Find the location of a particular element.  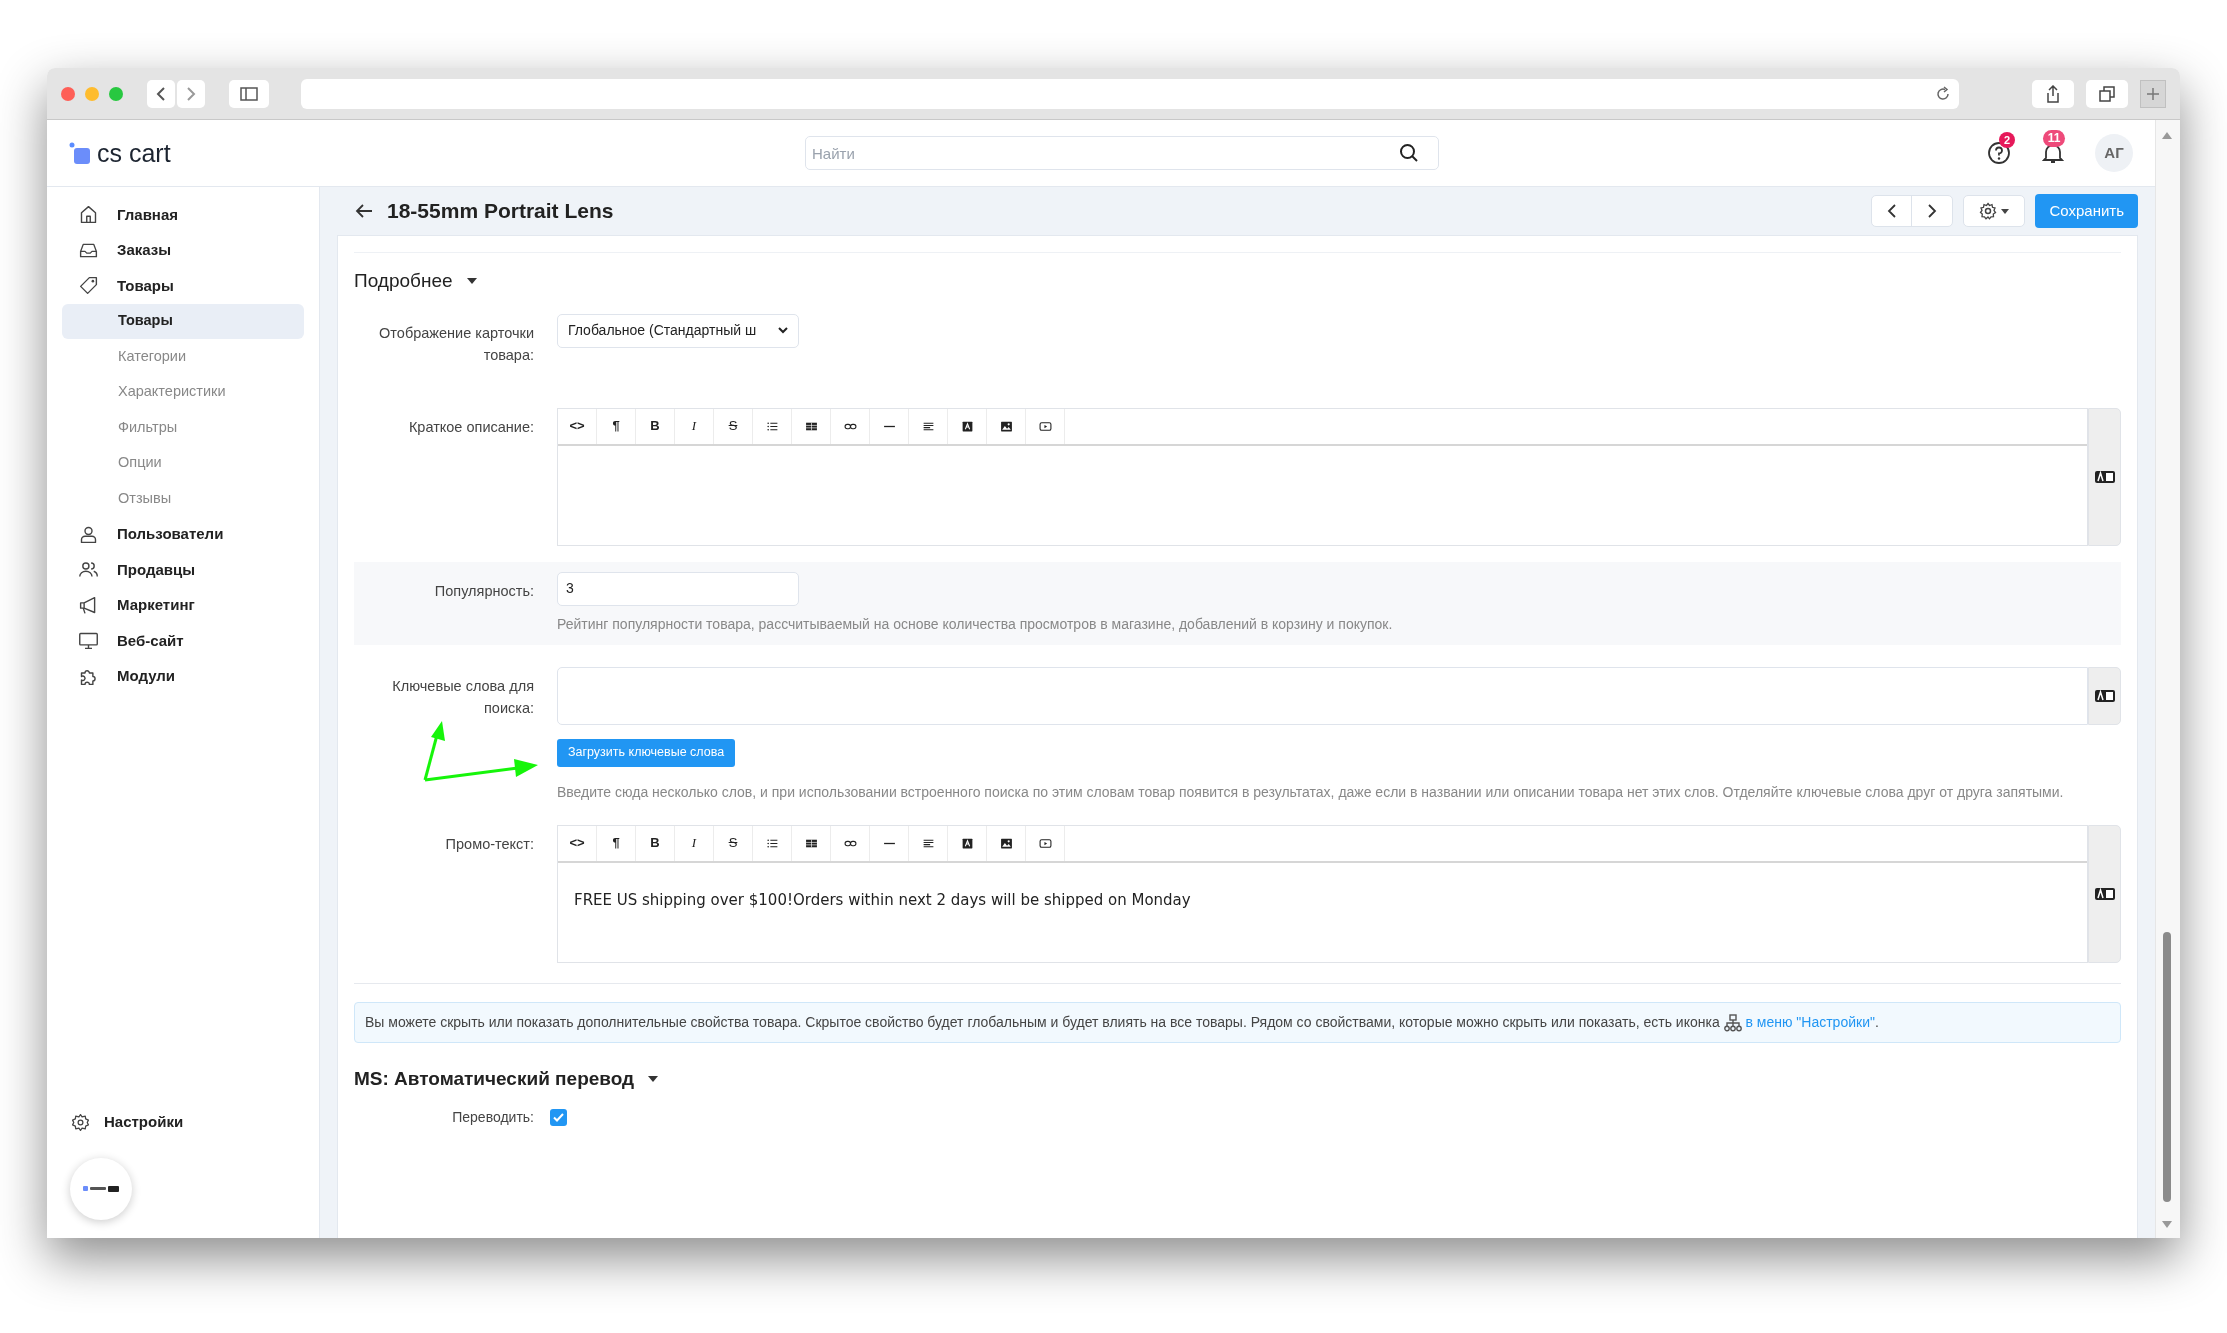

field-label: Отображение карточки товара: is located at coordinates (456, 344).